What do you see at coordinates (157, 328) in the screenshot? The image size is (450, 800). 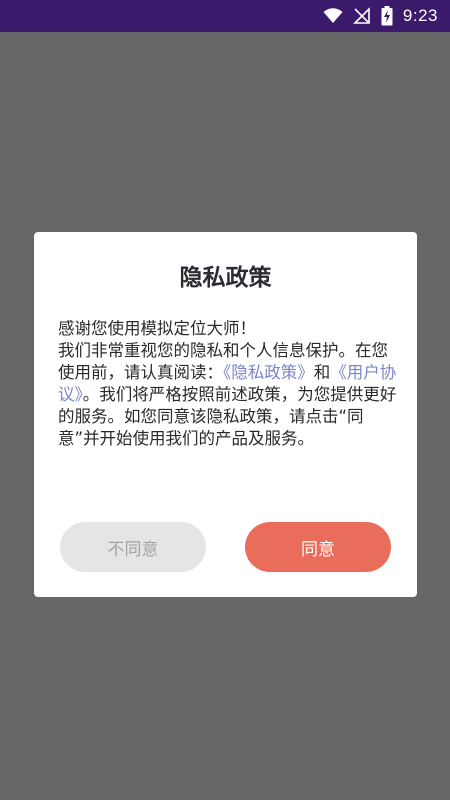 I see `welcome-line: 感谢您使用模拟定位大师！` at bounding box center [157, 328].